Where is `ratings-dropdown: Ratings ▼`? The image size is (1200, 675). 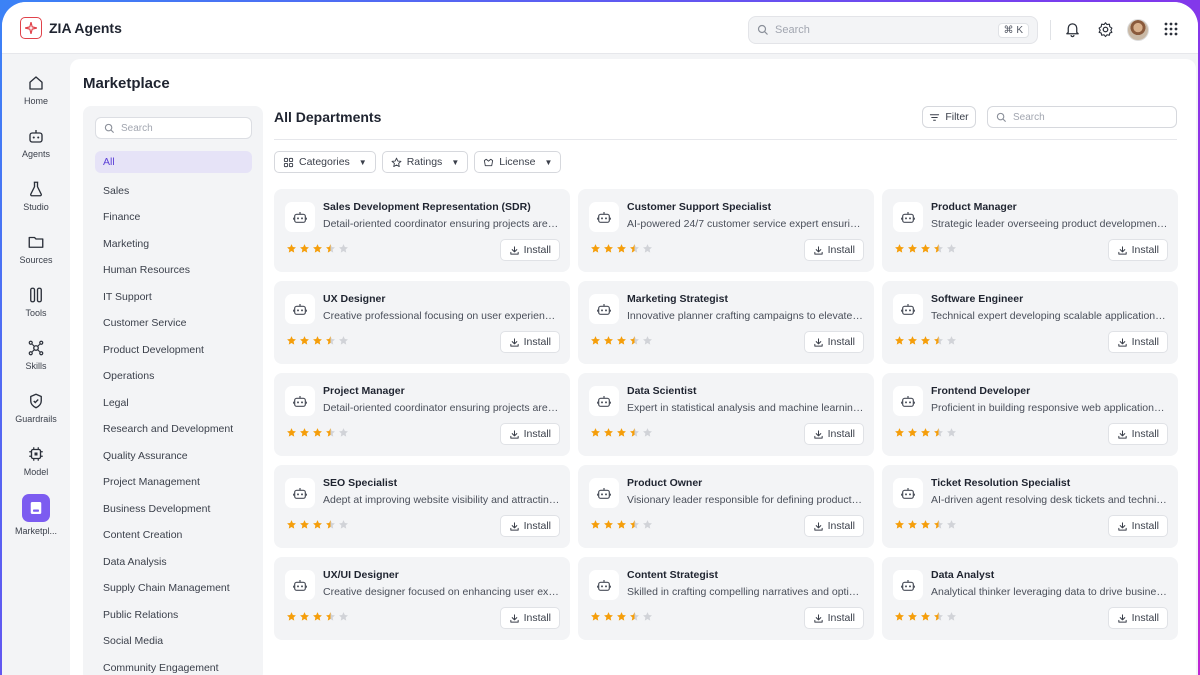 ratings-dropdown: Ratings ▼ is located at coordinates (425, 162).